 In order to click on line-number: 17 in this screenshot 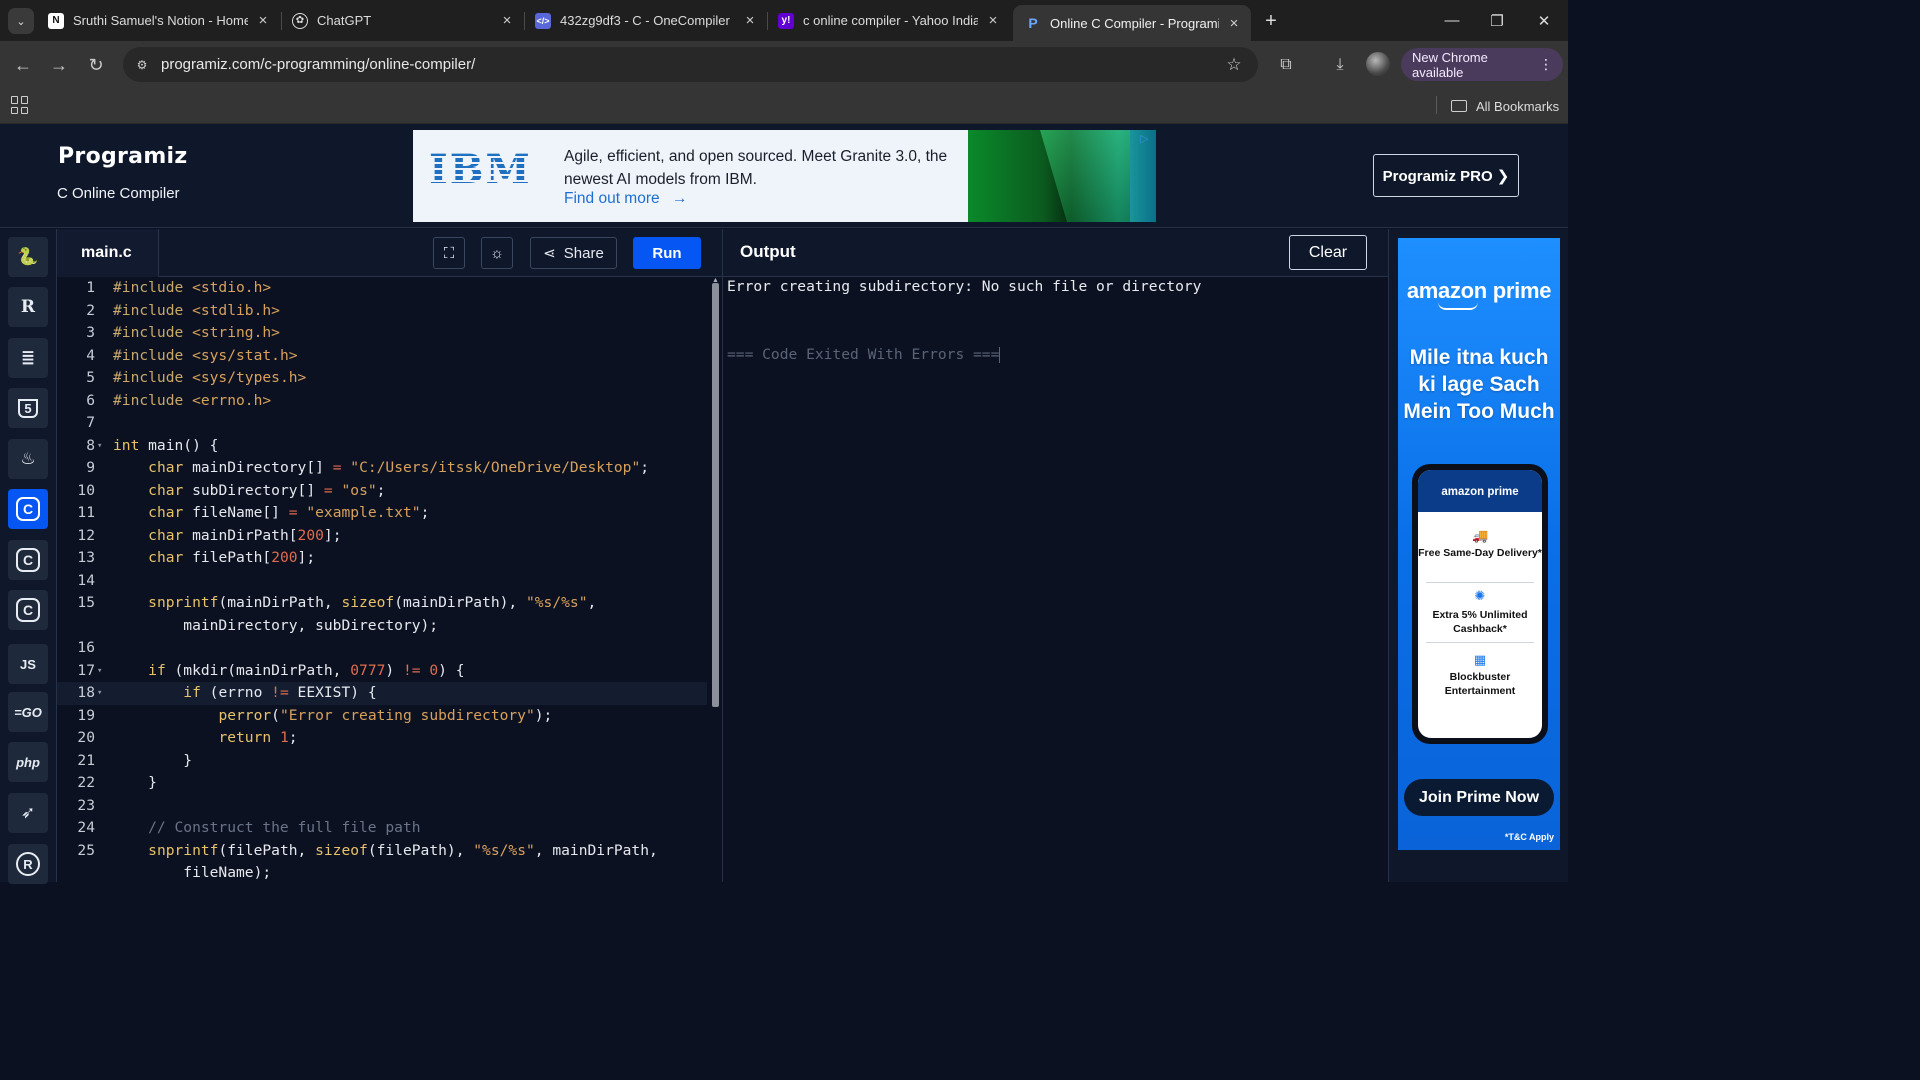, I will do `click(86, 670)`.